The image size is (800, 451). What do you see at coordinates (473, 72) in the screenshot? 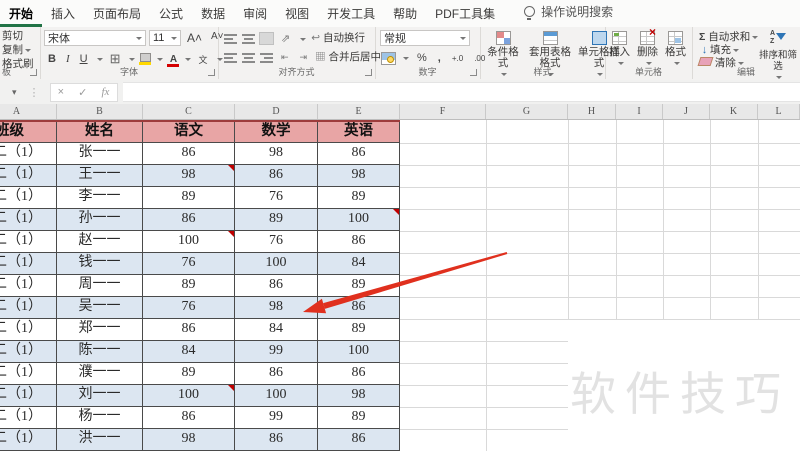
I see `number-dialog-launcher-icon` at bounding box center [473, 72].